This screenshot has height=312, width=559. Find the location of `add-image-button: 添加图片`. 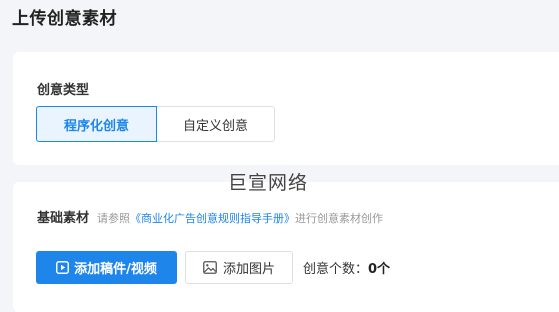

add-image-button: 添加图片 is located at coordinates (239, 267).